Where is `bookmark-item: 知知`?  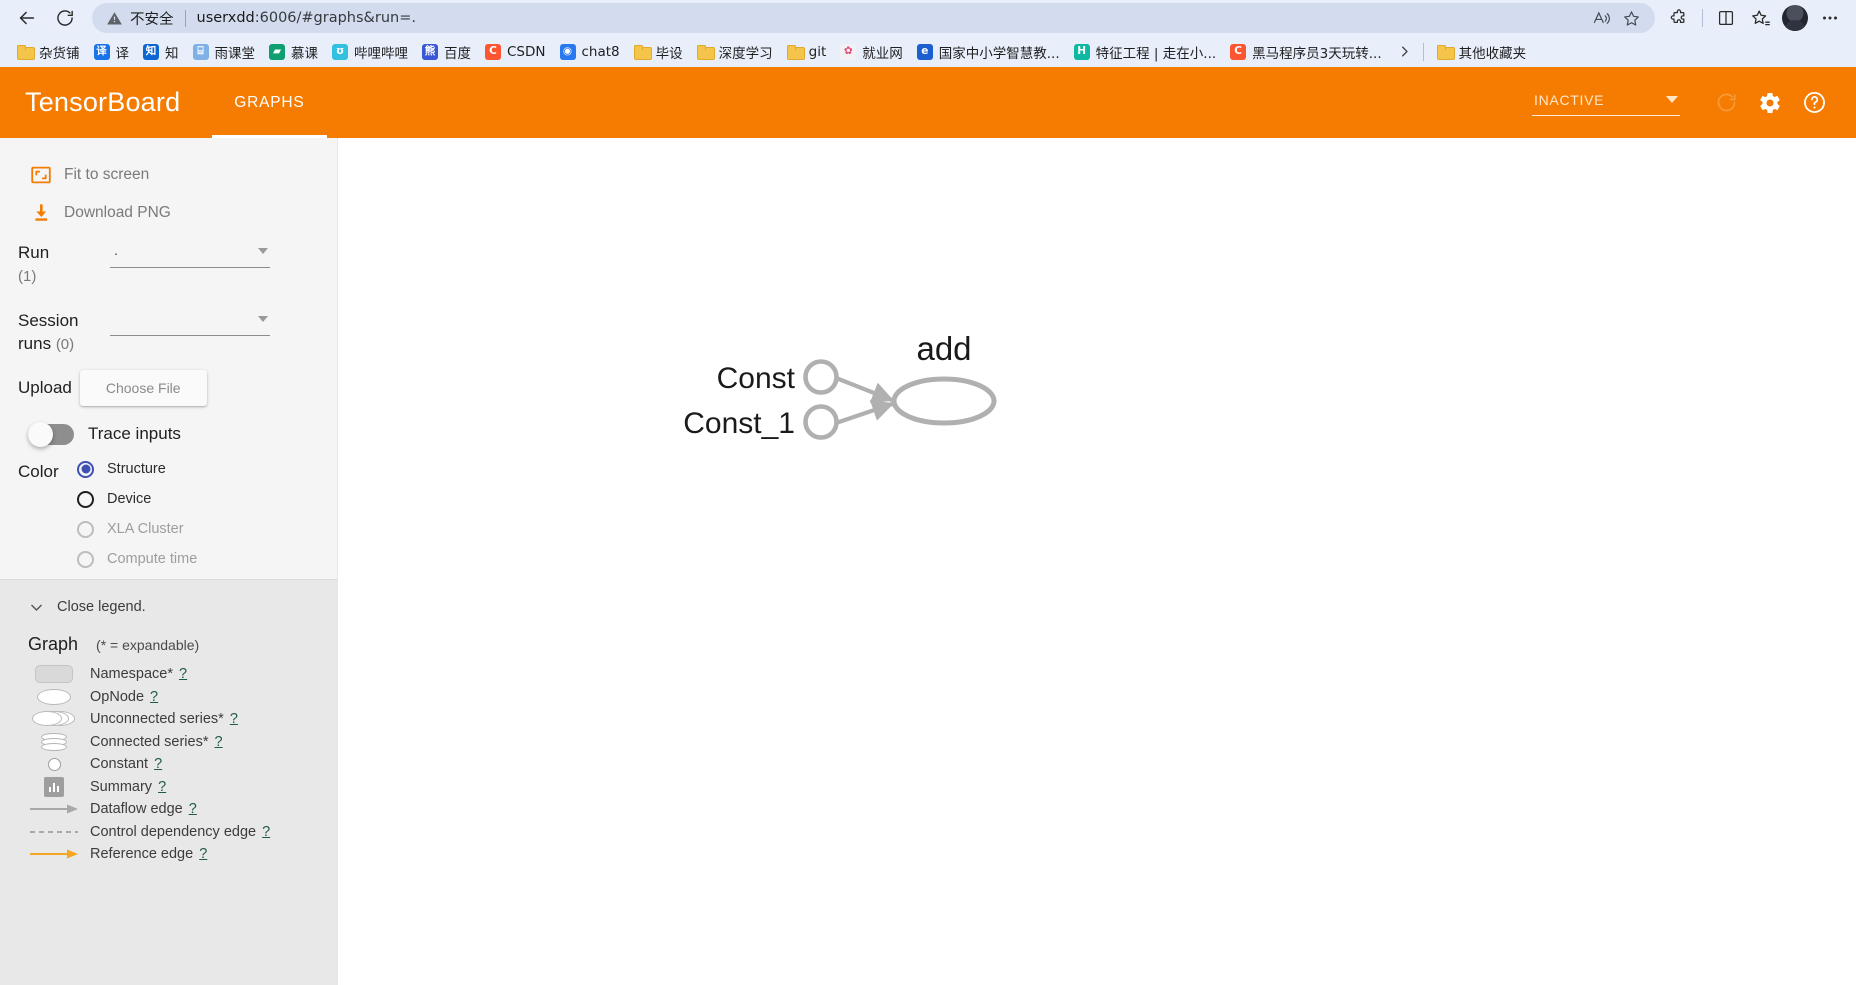 bookmark-item: 知知 is located at coordinates (161, 52).